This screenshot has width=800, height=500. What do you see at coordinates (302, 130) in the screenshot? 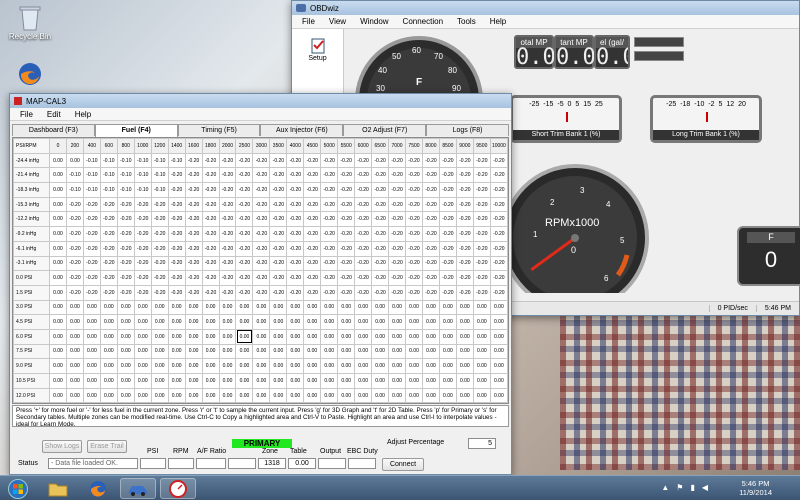
I see `tab-aux-injector: Aux Injector (F6)` at bounding box center [302, 130].